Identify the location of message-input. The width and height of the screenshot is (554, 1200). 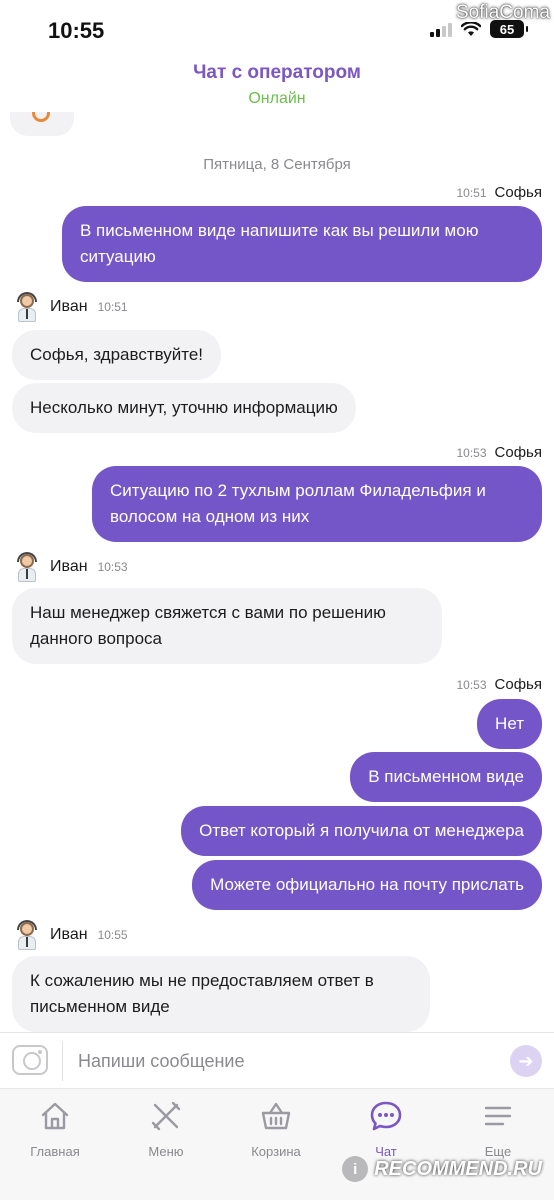
(282, 1061).